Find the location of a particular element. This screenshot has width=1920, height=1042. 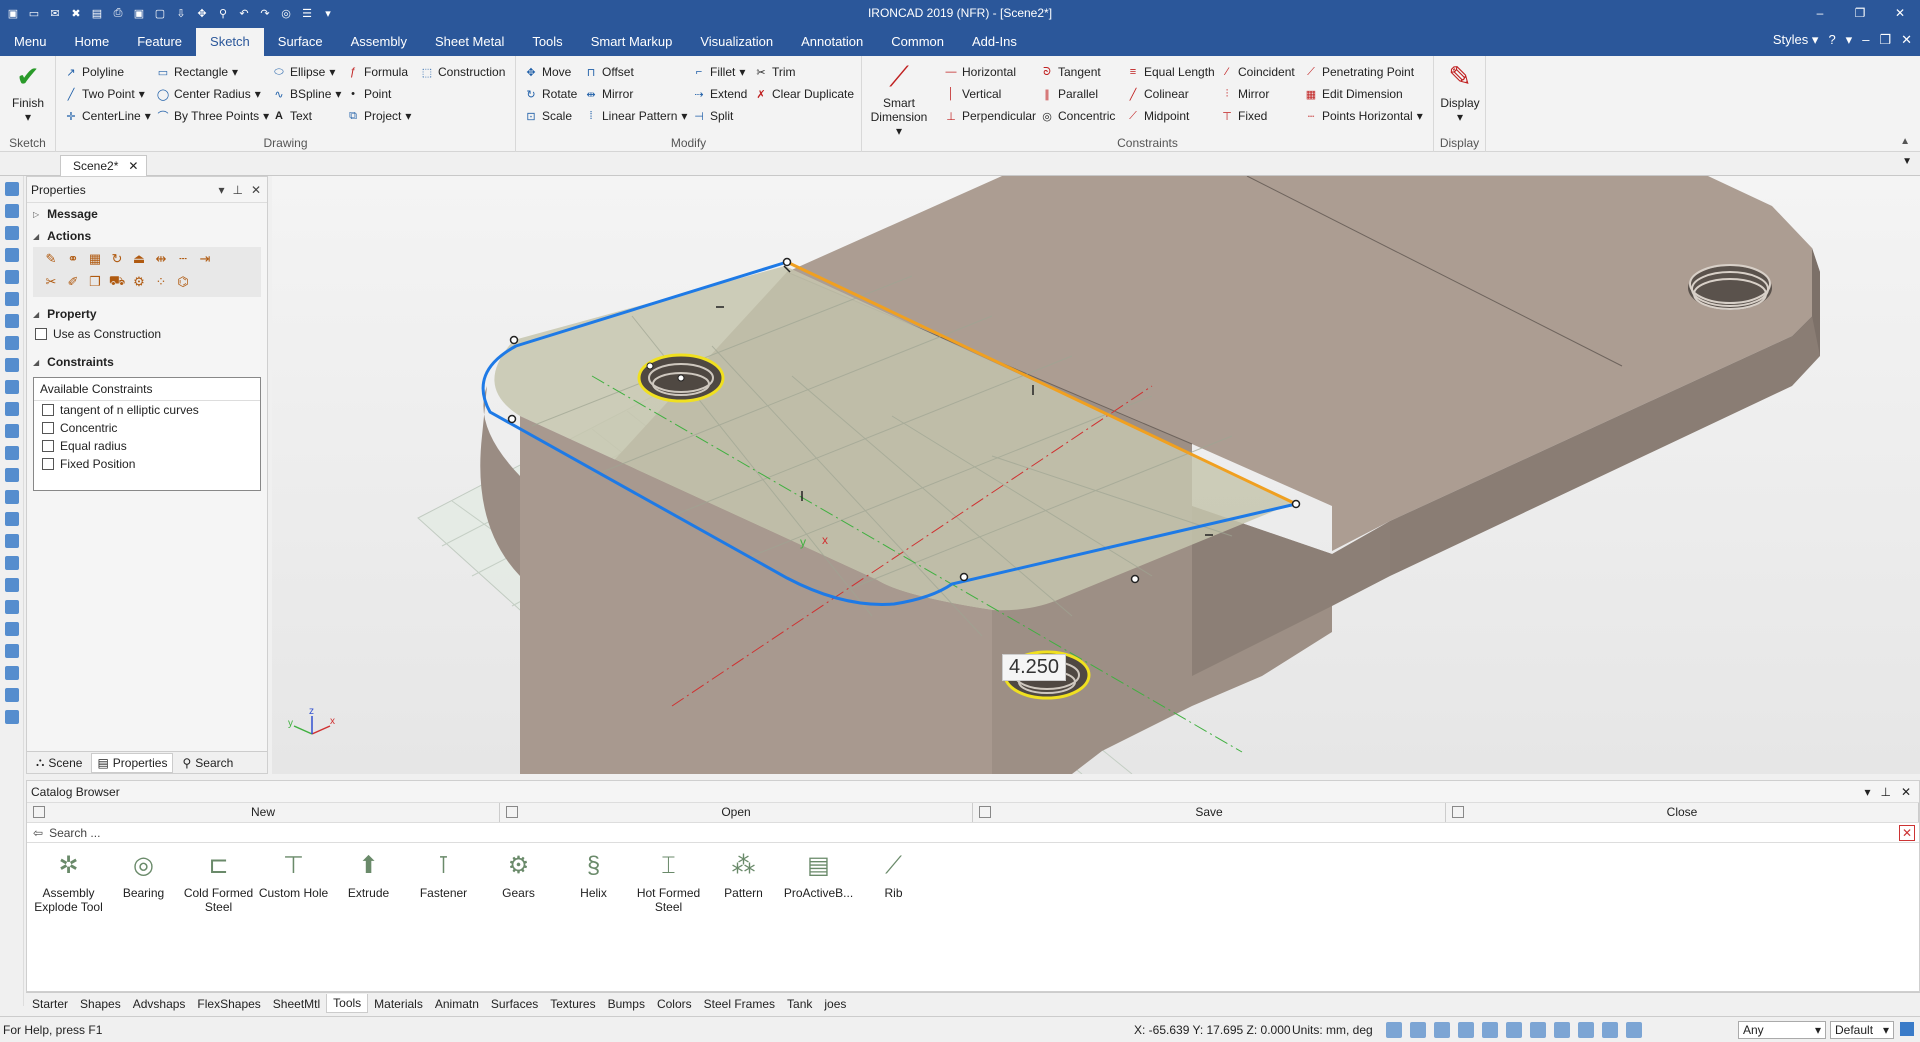

orbit-icon is located at coordinates (1490, 1029).